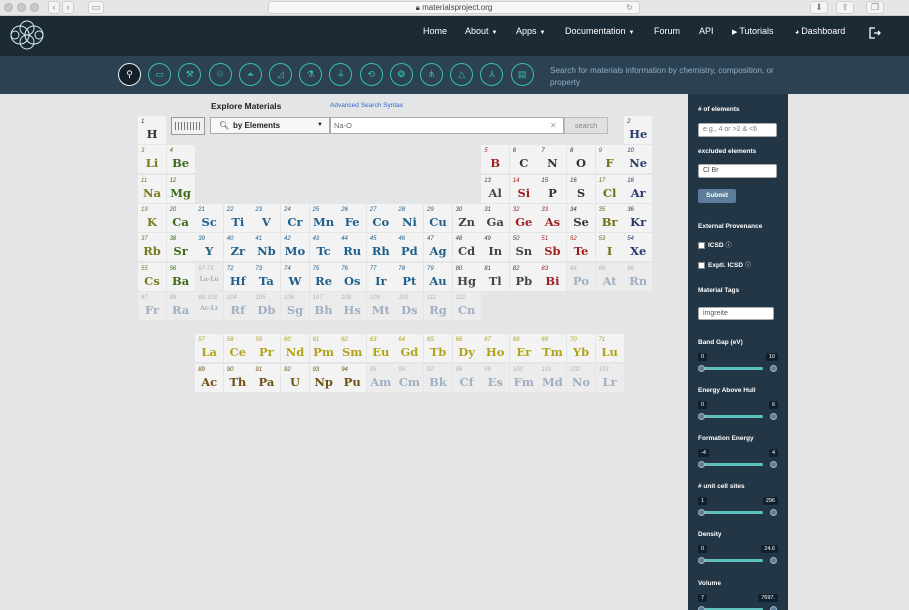 The width and height of the screenshot is (909, 610). I want to click on element-zn: 30 Zn, so click(466, 217).